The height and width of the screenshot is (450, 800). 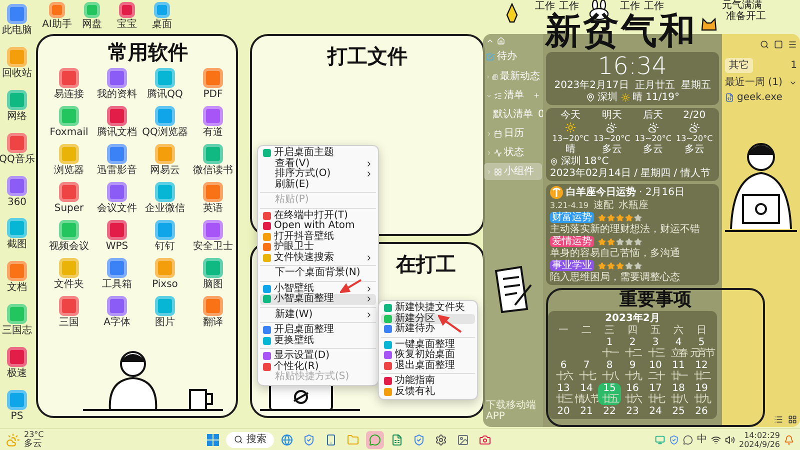 I want to click on menu-icon, so click(x=792, y=44).